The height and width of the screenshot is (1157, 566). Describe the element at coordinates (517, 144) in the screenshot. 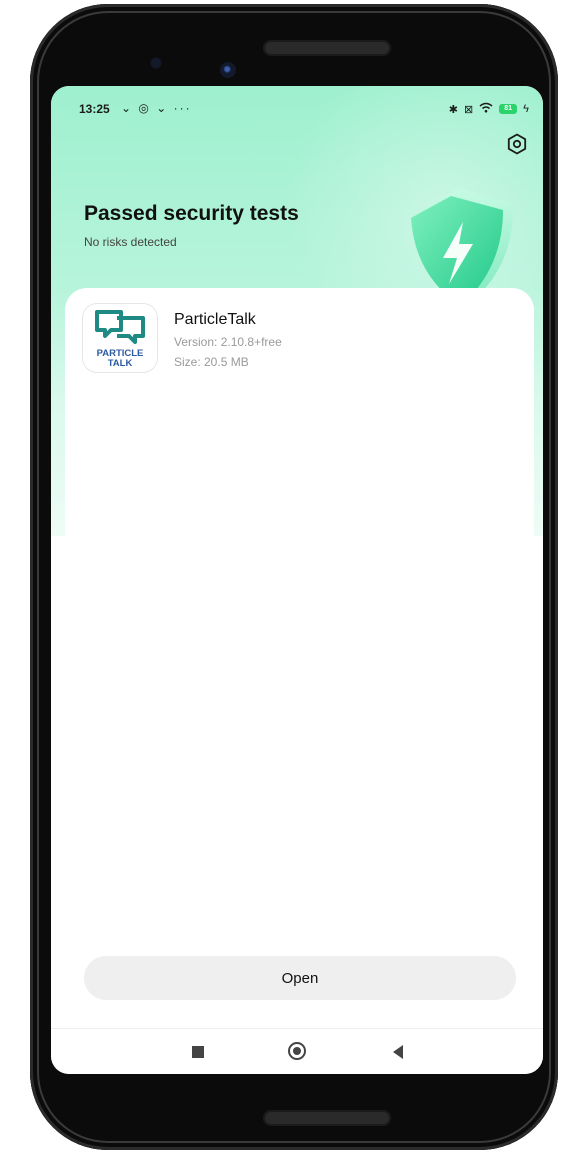

I see `settings-icon` at that location.